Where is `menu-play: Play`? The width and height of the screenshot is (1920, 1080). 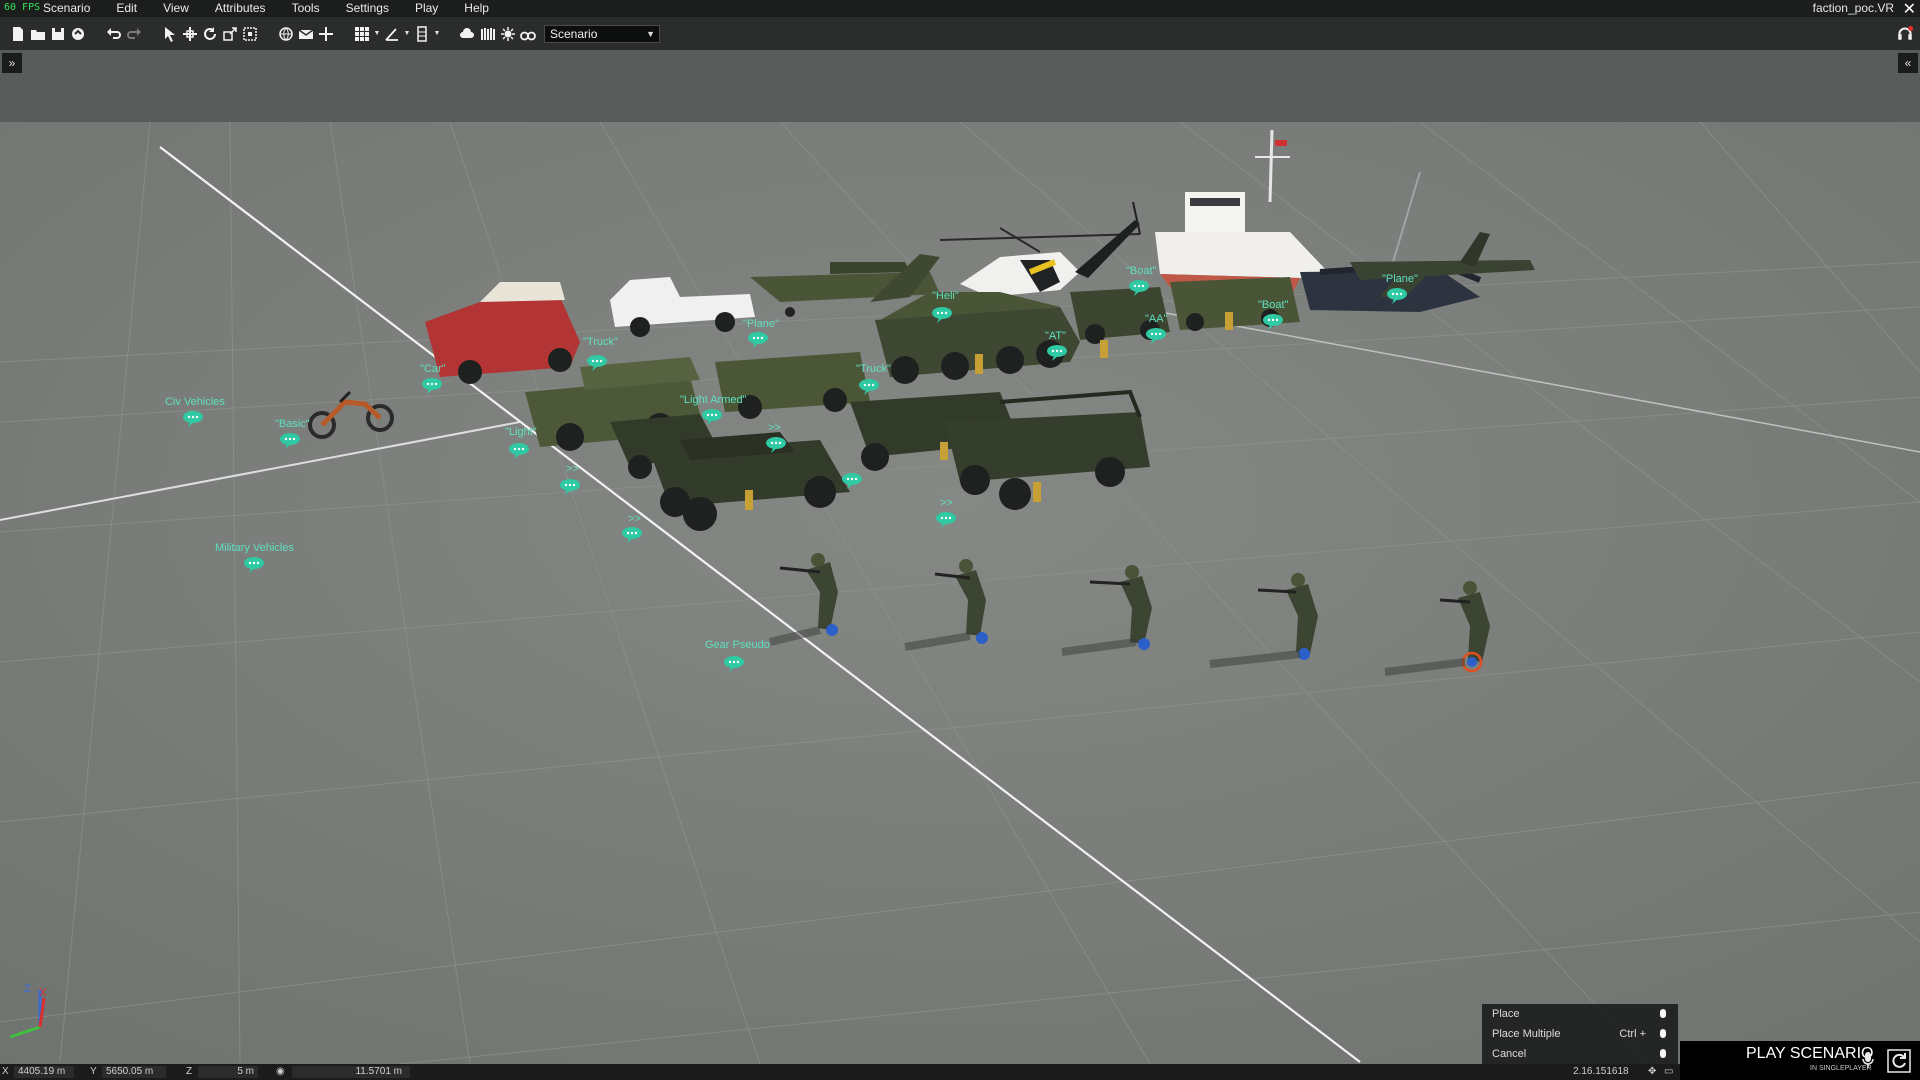
menu-play: Play is located at coordinates (426, 8).